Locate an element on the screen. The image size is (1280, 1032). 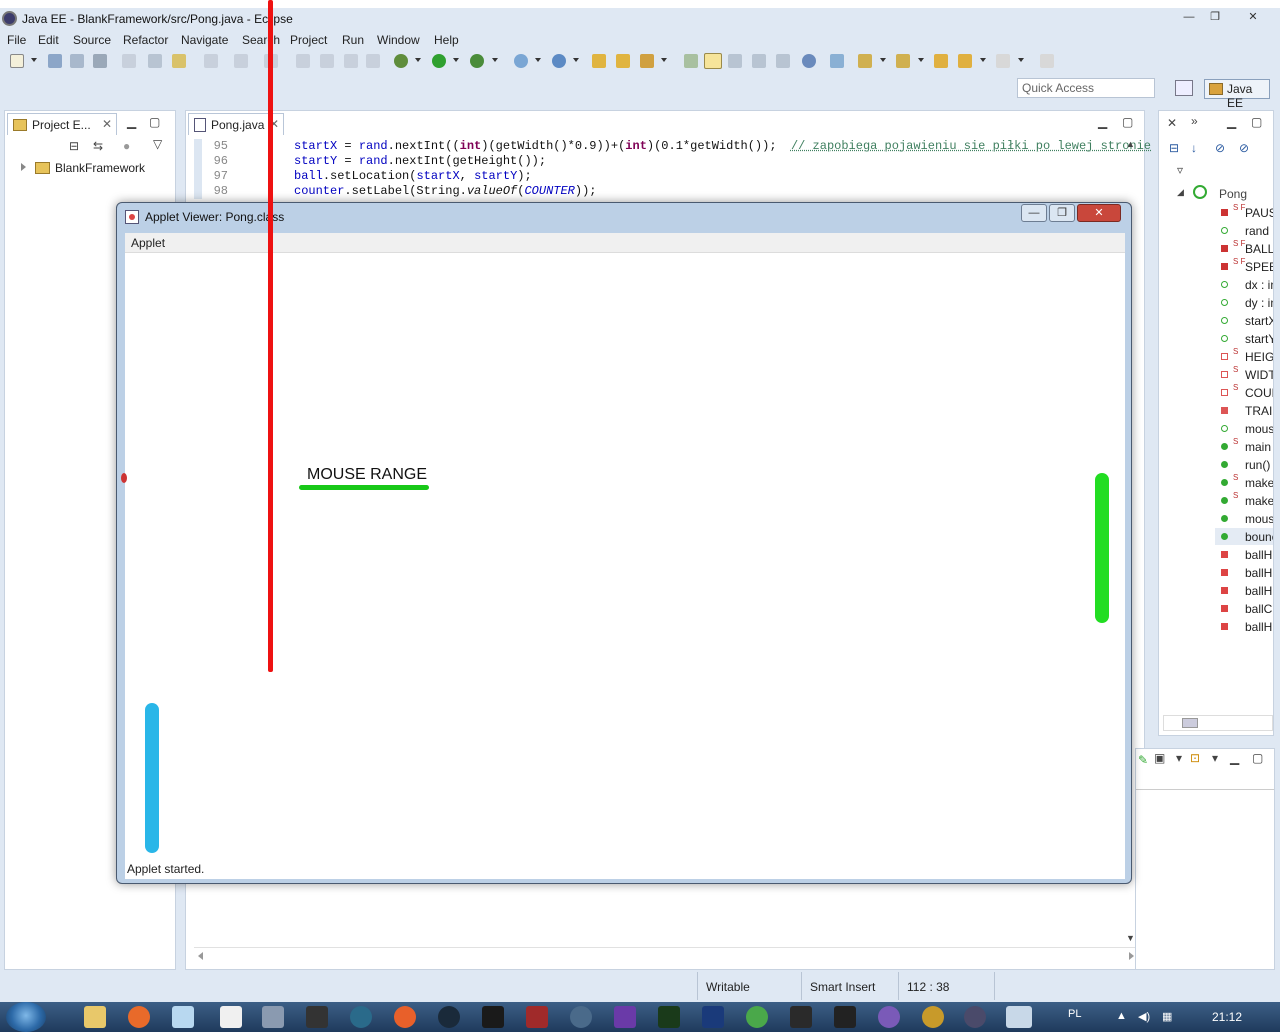
new-class-icon is located at coordinates (559, 61).